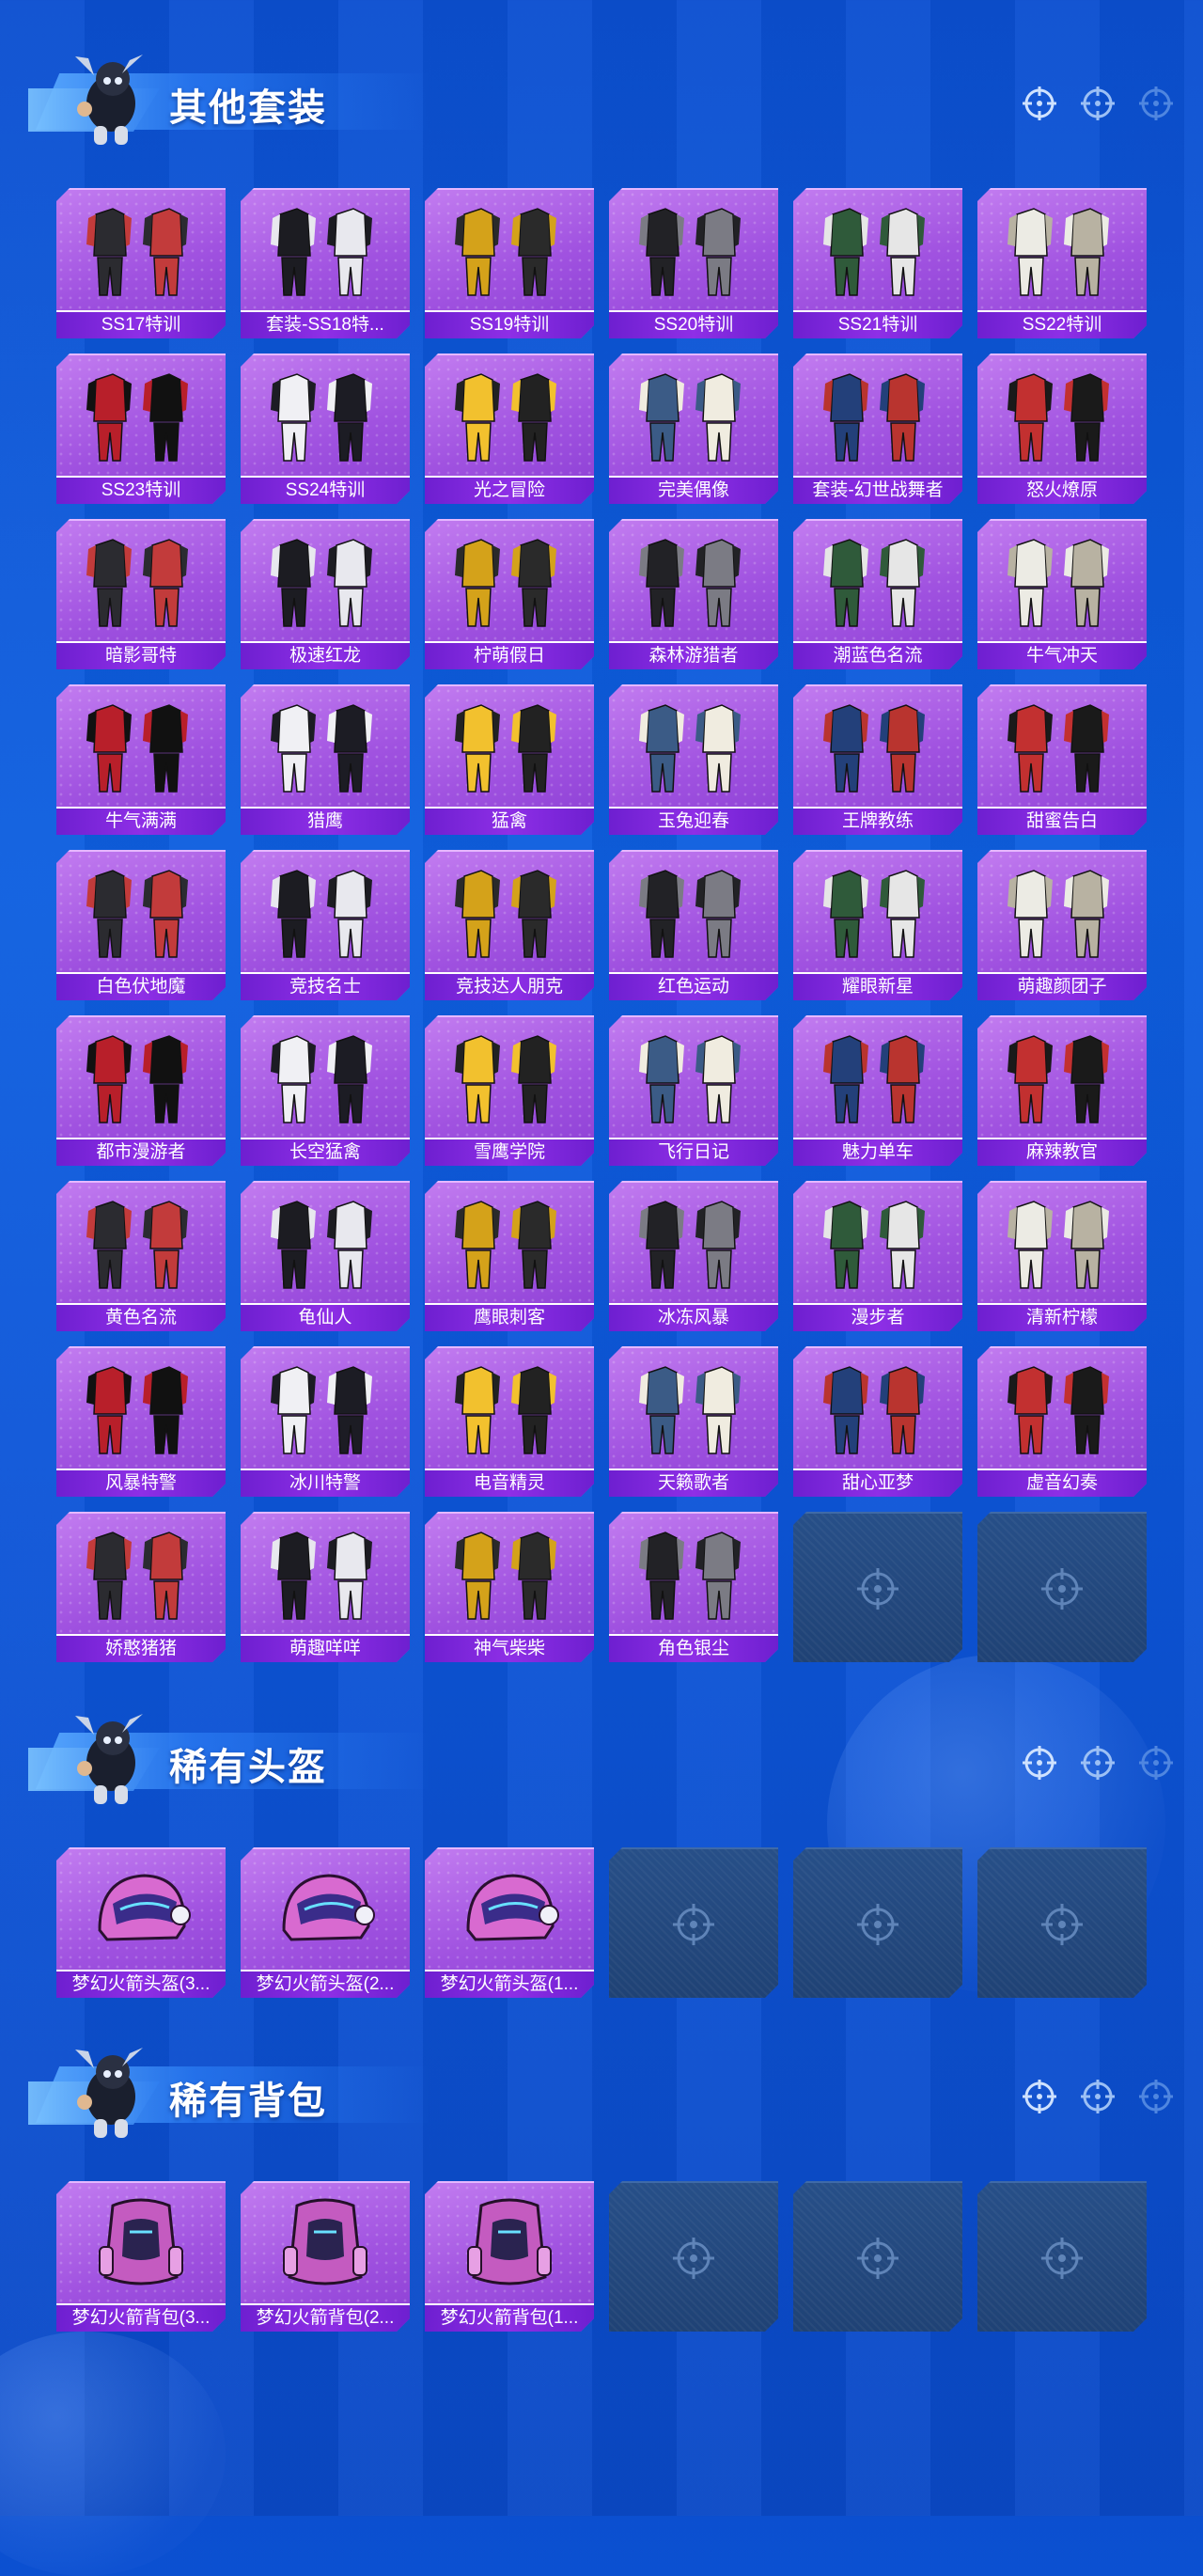  What do you see at coordinates (1062, 1256) in the screenshot?
I see `outfit-item-card: 清新柠檬` at bounding box center [1062, 1256].